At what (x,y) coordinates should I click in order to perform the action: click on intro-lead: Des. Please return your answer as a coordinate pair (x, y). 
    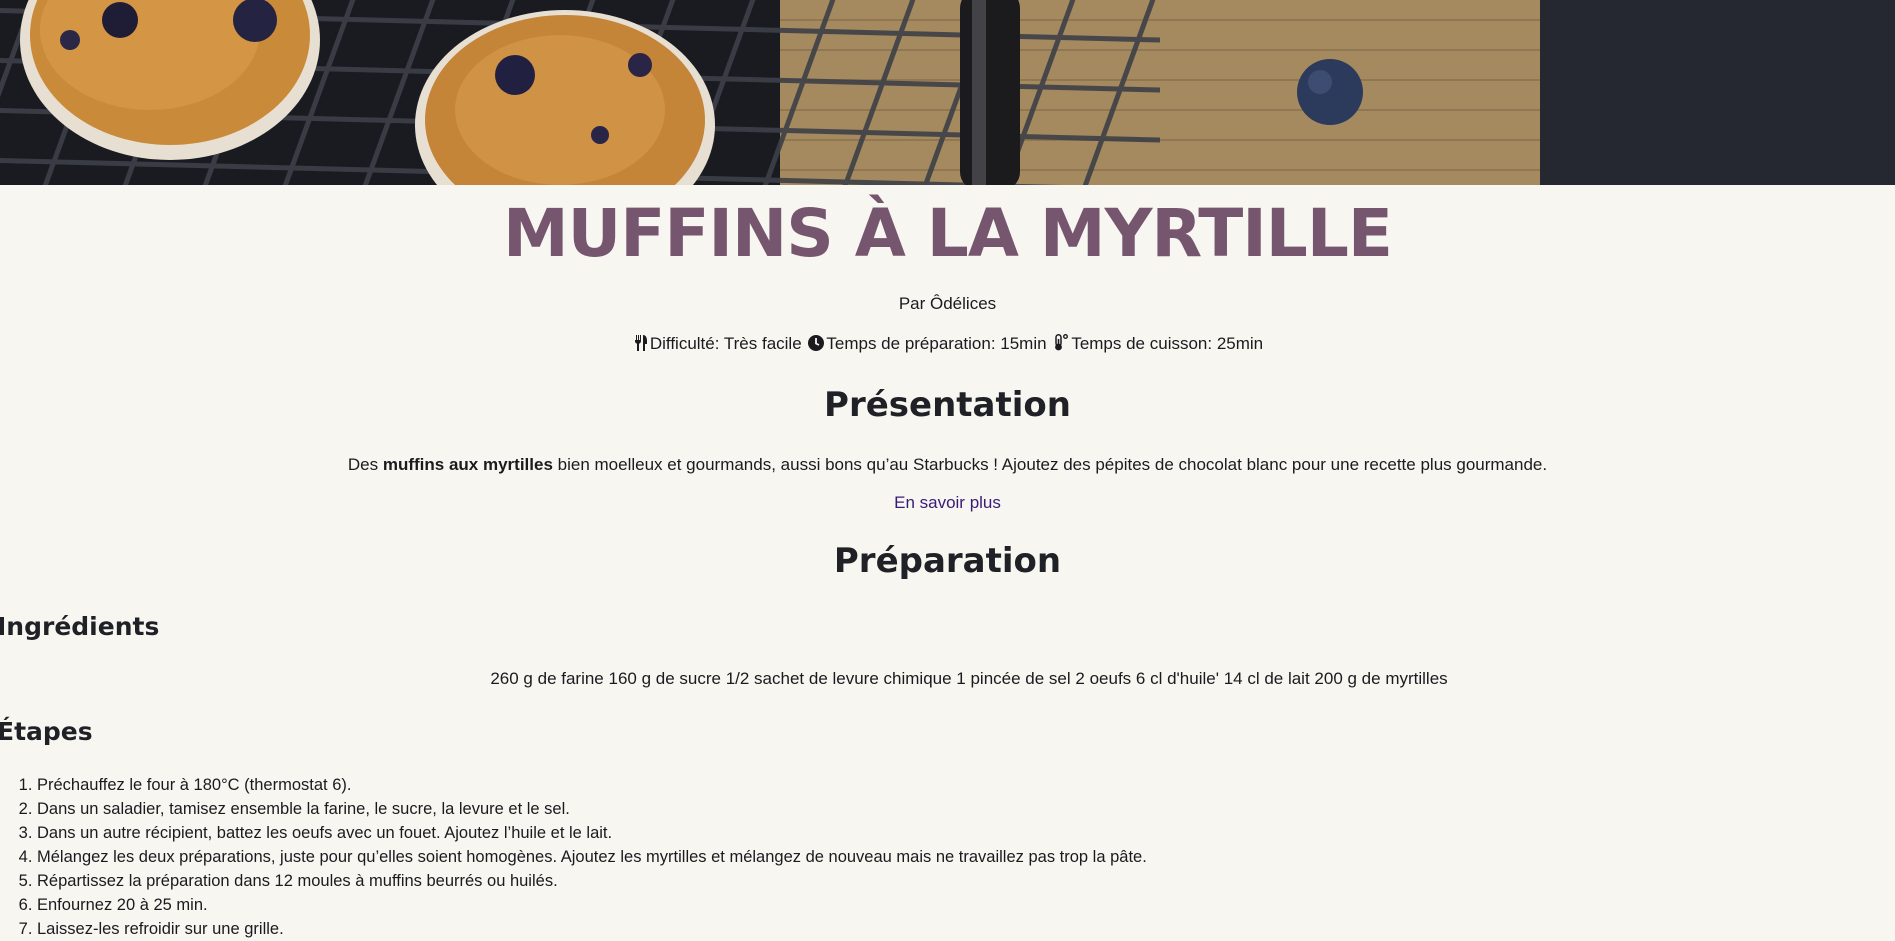
    Looking at the image, I should click on (365, 464).